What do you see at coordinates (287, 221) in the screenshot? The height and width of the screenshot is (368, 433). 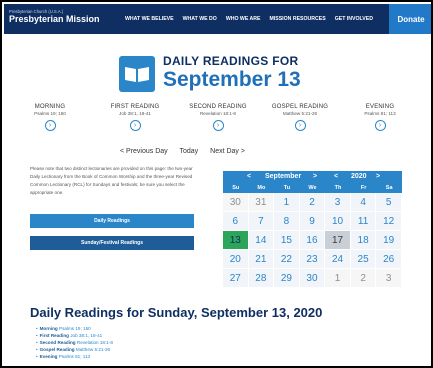 I see `calendar-day: 8` at bounding box center [287, 221].